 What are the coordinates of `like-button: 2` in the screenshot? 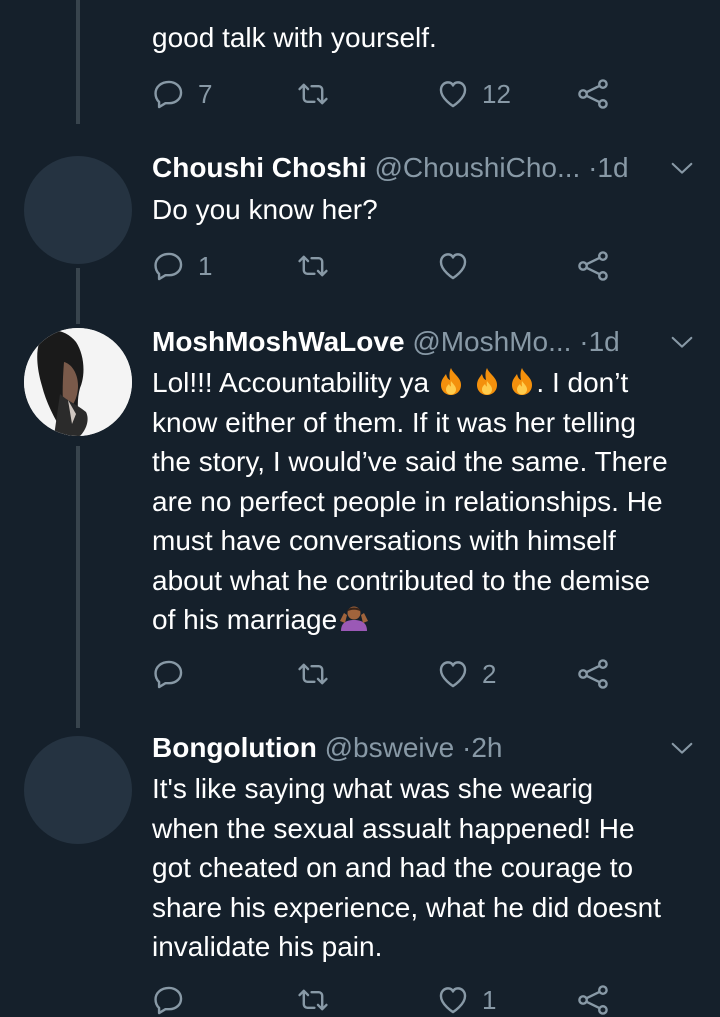 It's located at (466, 674).